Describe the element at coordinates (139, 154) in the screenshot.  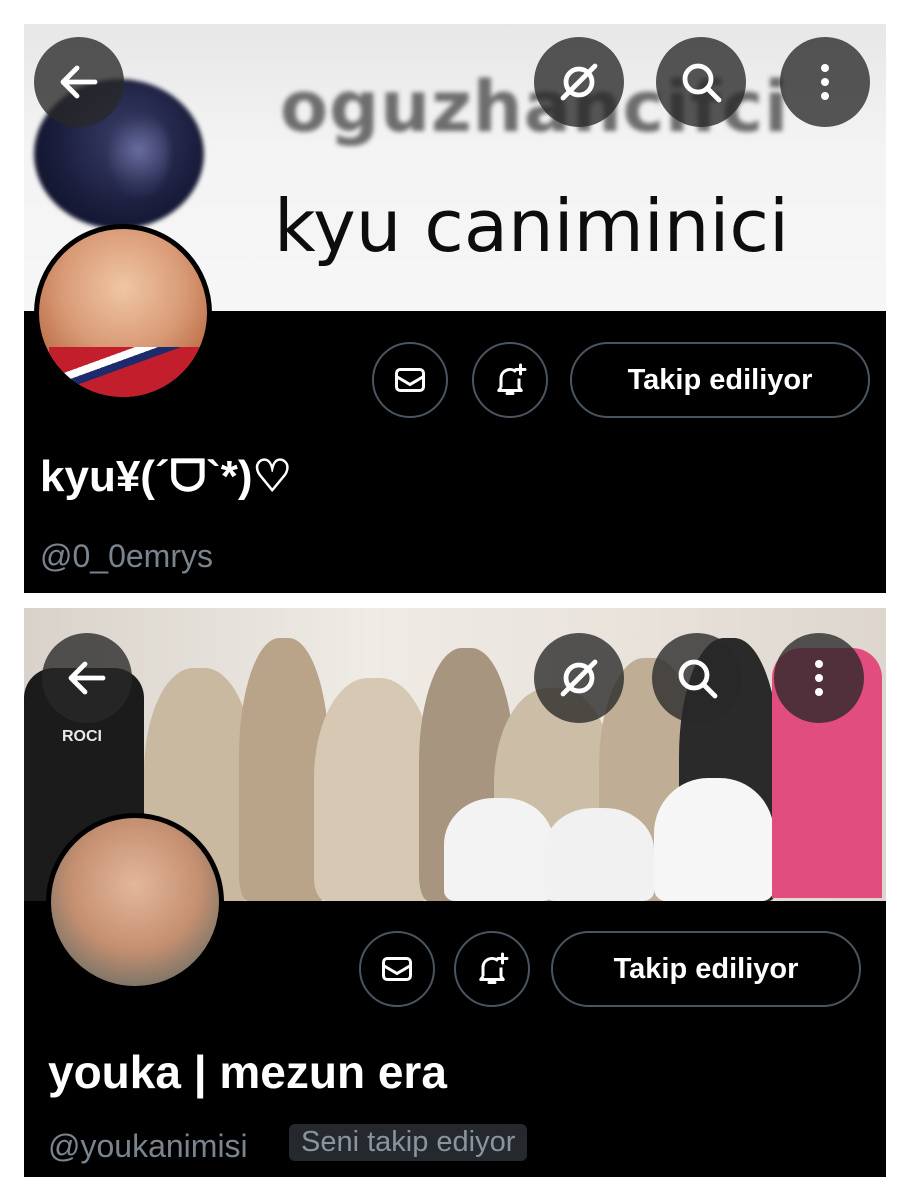
I see `blurred-face` at that location.